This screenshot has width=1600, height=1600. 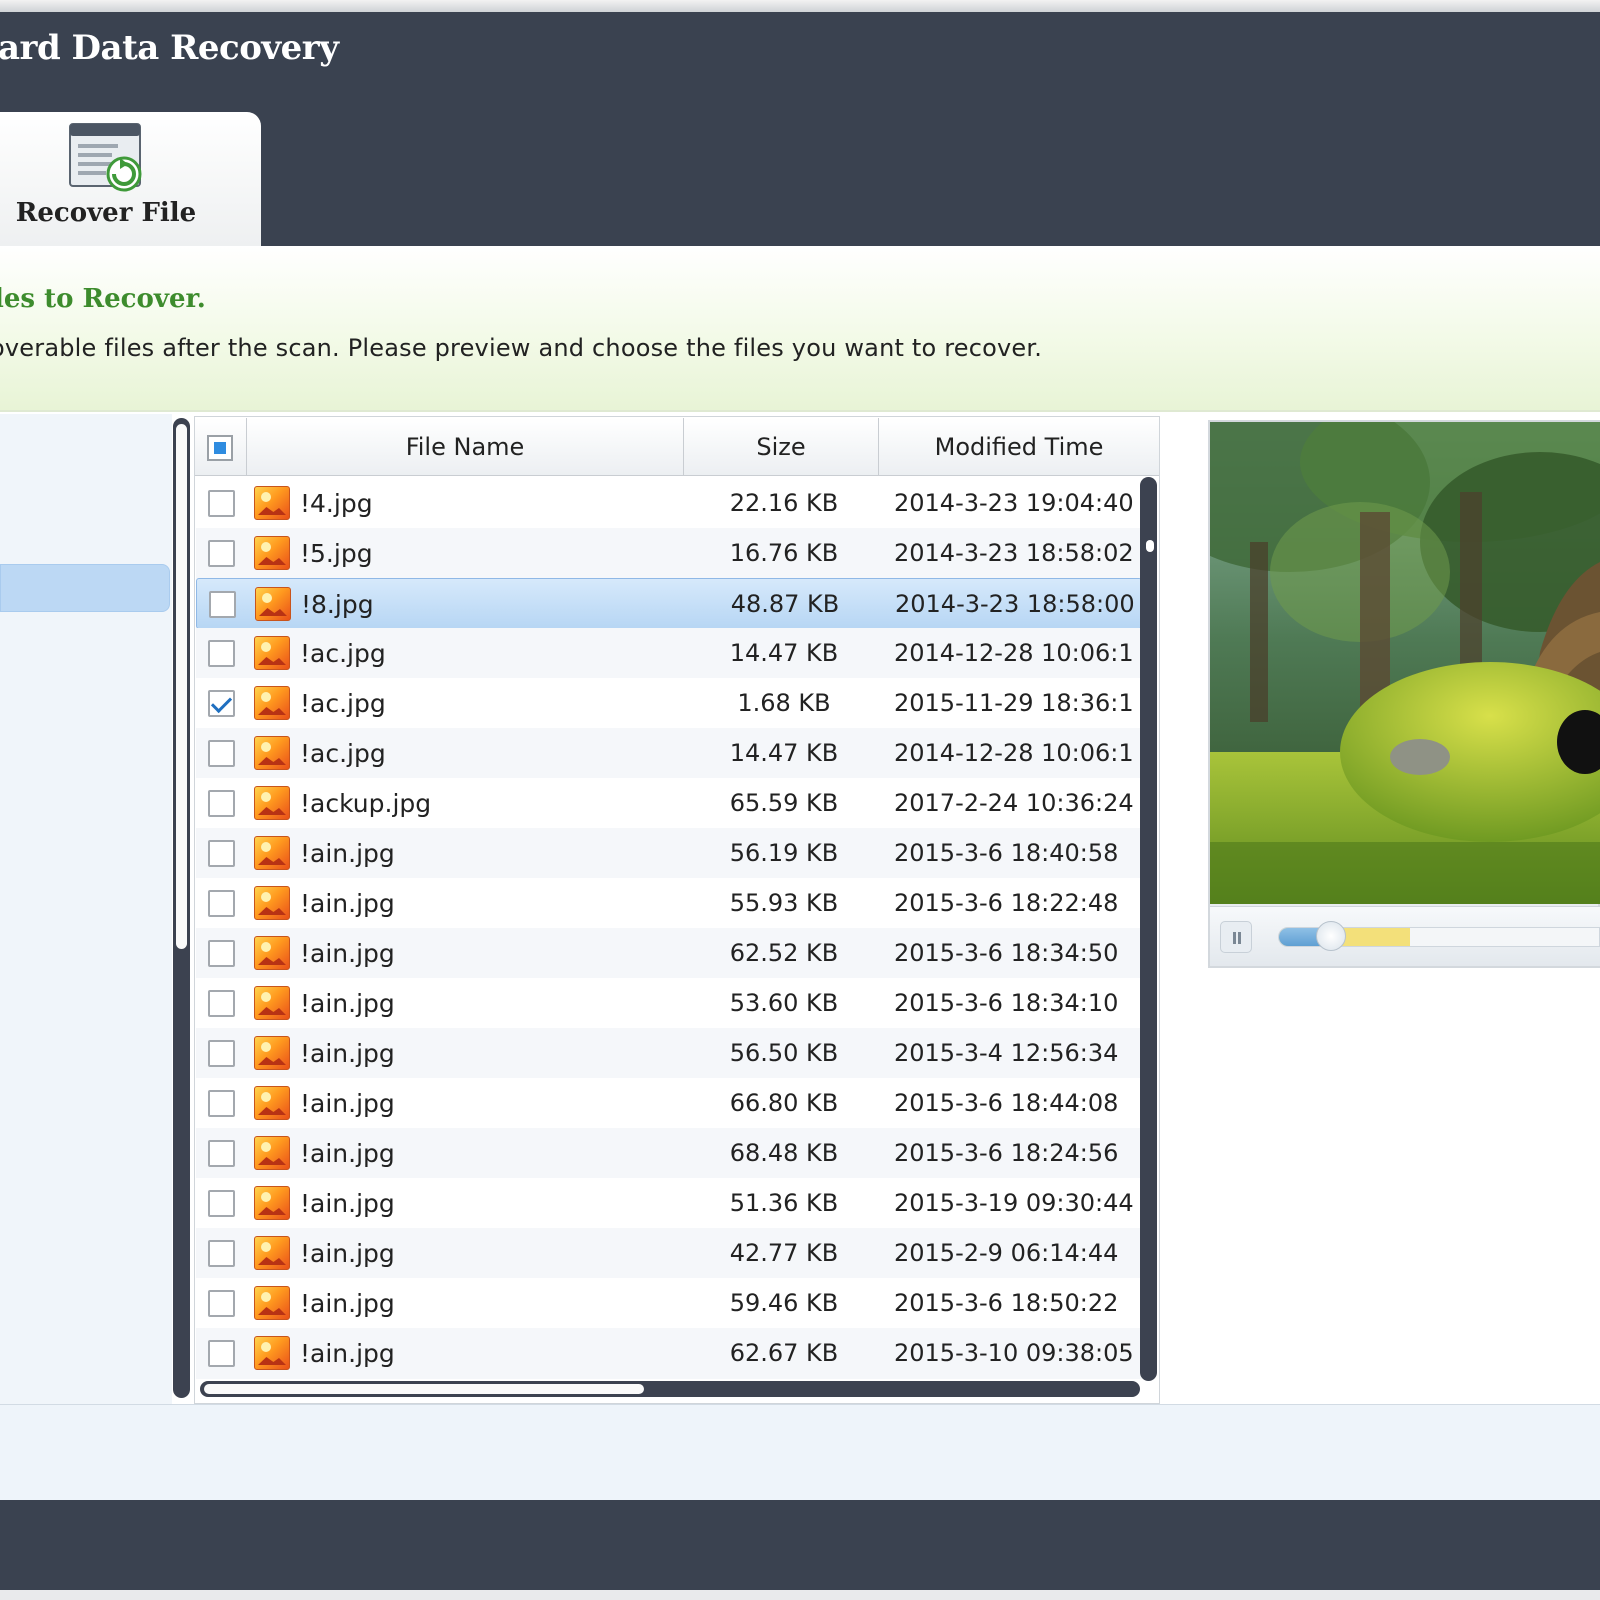 What do you see at coordinates (1150, 546) in the screenshot?
I see `file-list-vertical-scrollbar-thumb` at bounding box center [1150, 546].